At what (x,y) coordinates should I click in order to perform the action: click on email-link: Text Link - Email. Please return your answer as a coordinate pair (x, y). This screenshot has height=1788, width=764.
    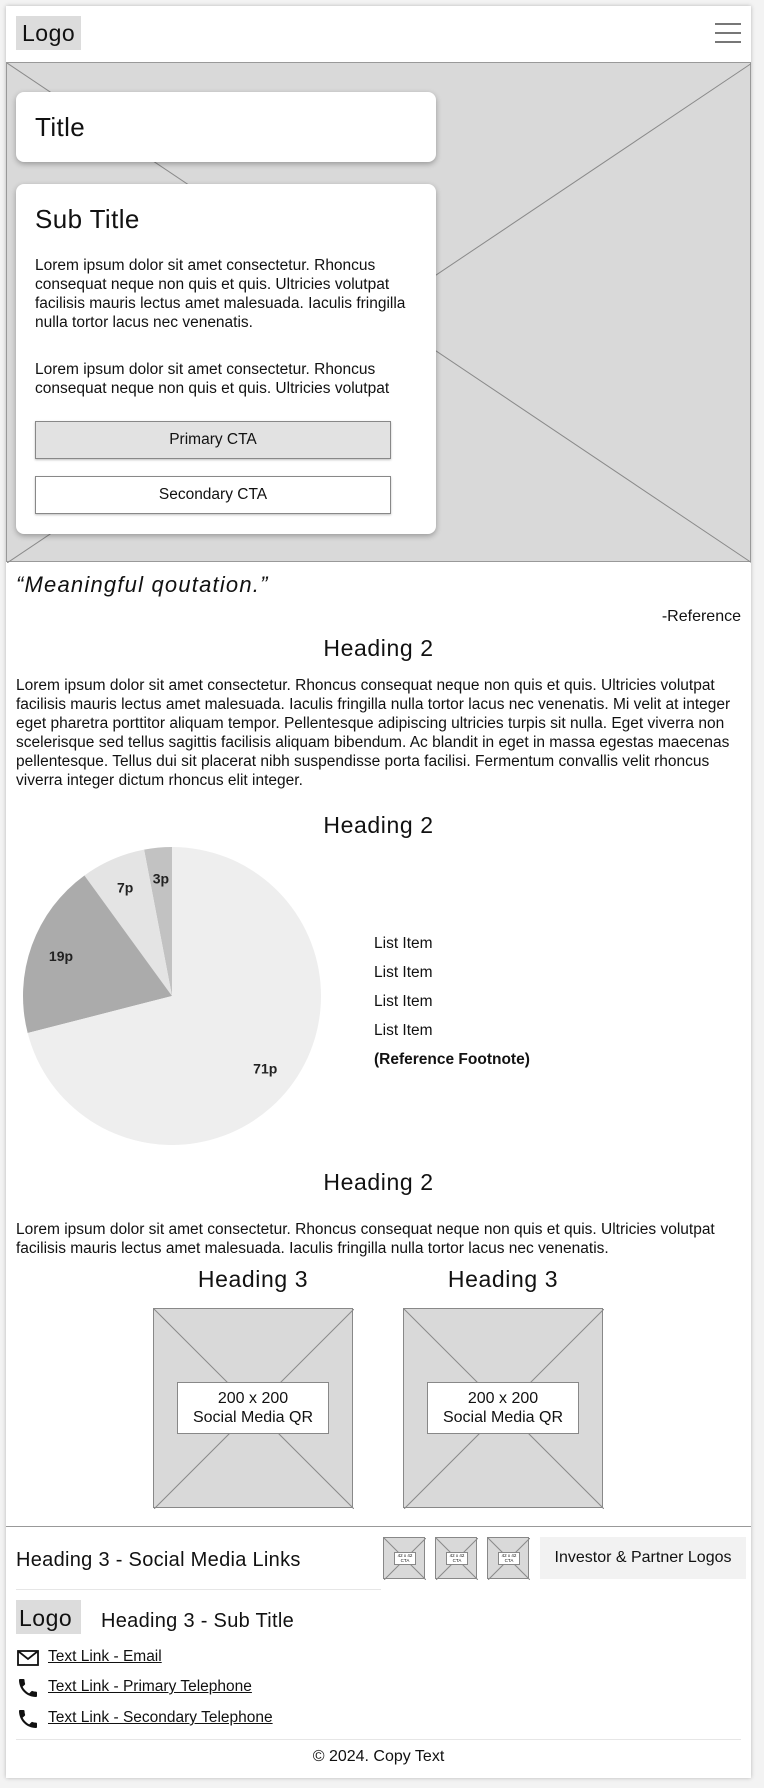
    Looking at the image, I should click on (105, 1657).